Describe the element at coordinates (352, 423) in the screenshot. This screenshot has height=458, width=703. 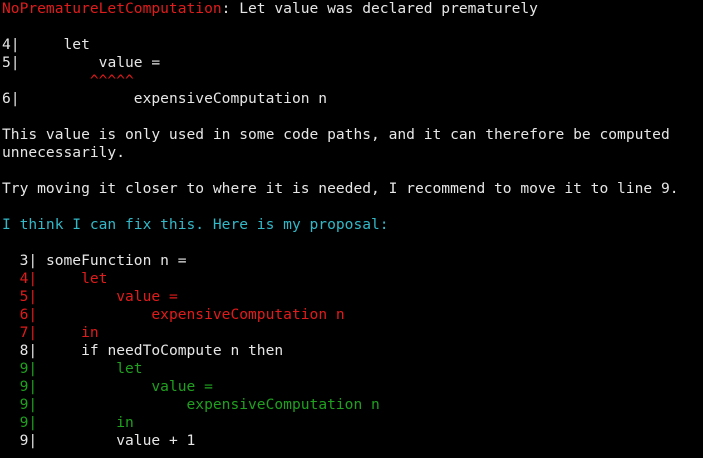
I see `diff-line-added: 9| in` at that location.